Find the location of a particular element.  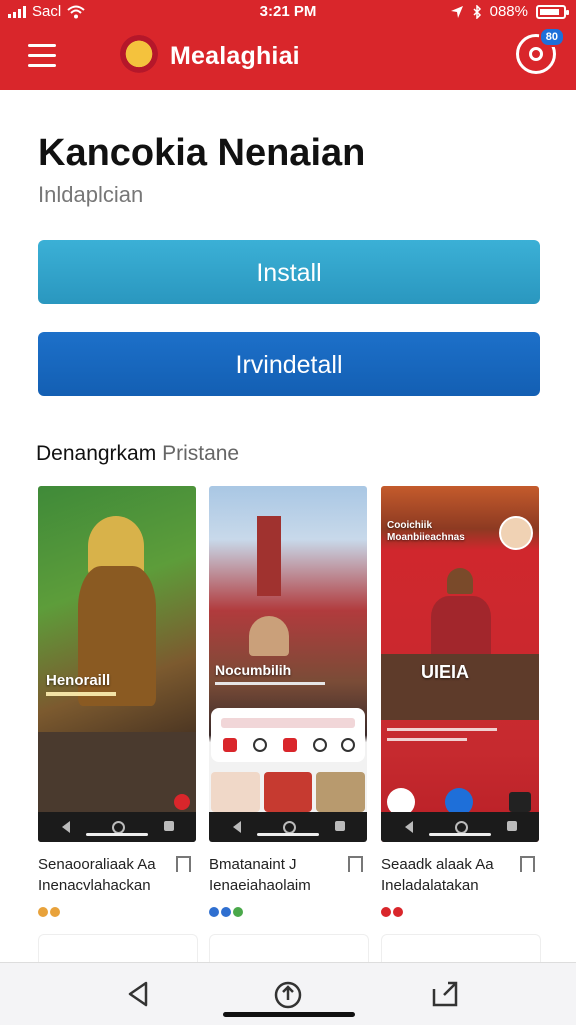

screenshot-top-heading: Cooichiik Moanbiieachnas is located at coordinates (426, 531).